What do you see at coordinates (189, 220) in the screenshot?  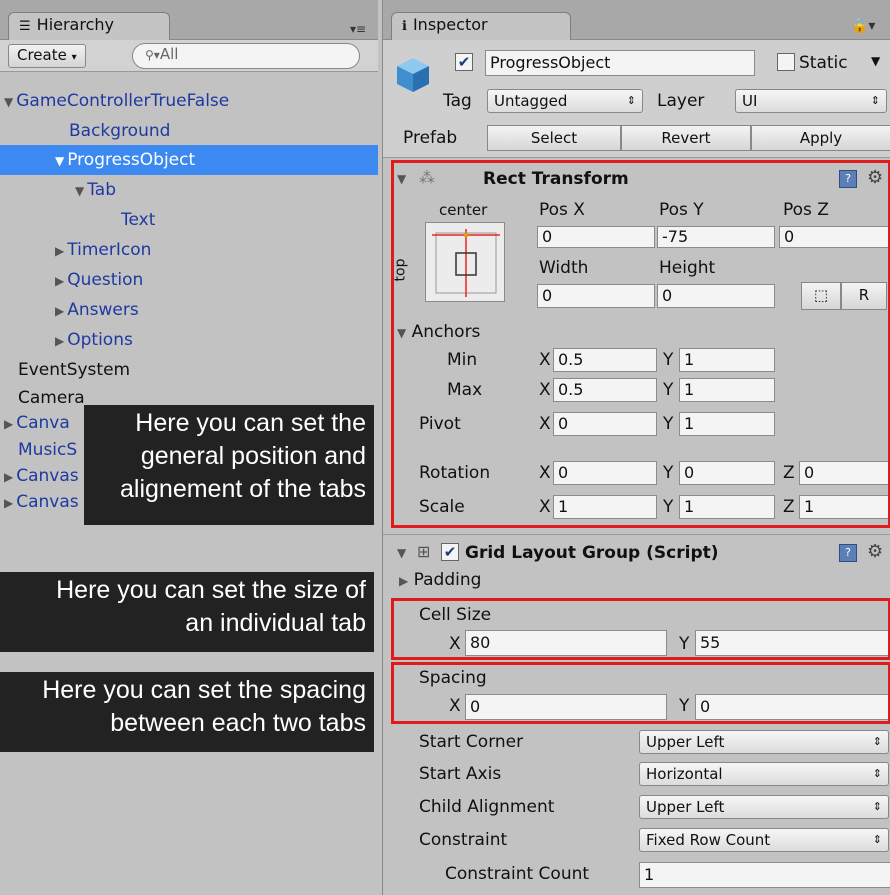 I see `tree-item: Text` at bounding box center [189, 220].